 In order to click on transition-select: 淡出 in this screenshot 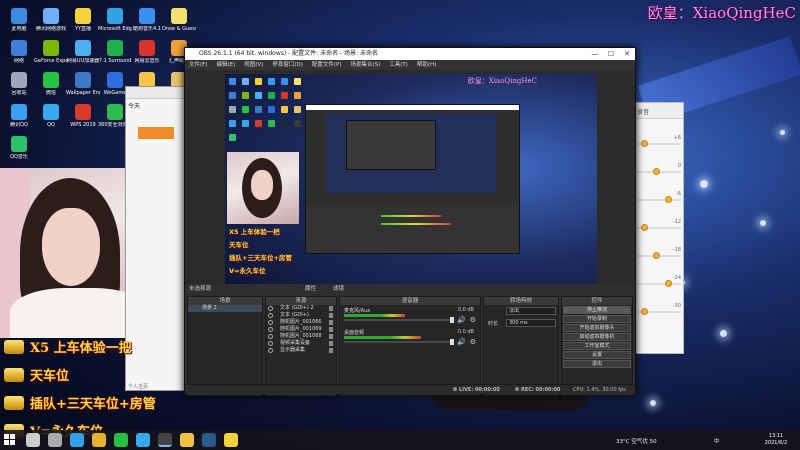, I will do `click(531, 311)`.